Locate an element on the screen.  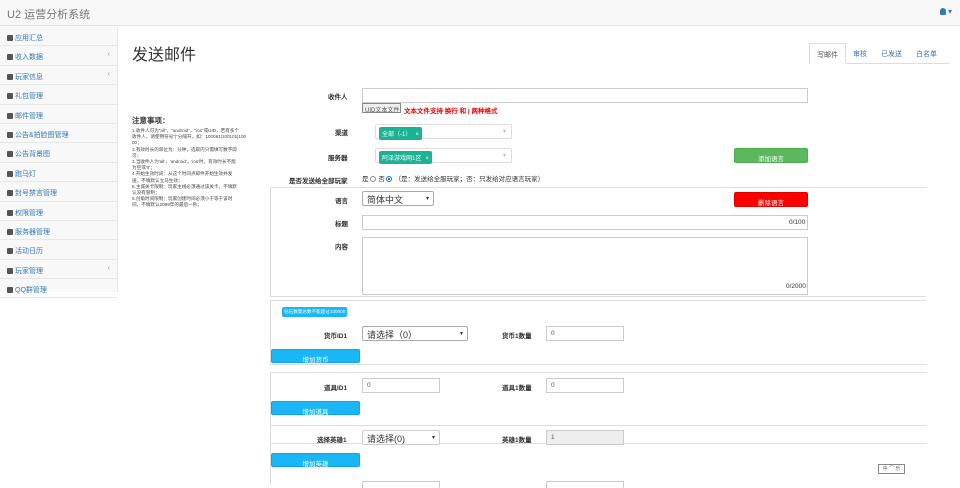
tab-sent: 已发送 is located at coordinates (891, 53).